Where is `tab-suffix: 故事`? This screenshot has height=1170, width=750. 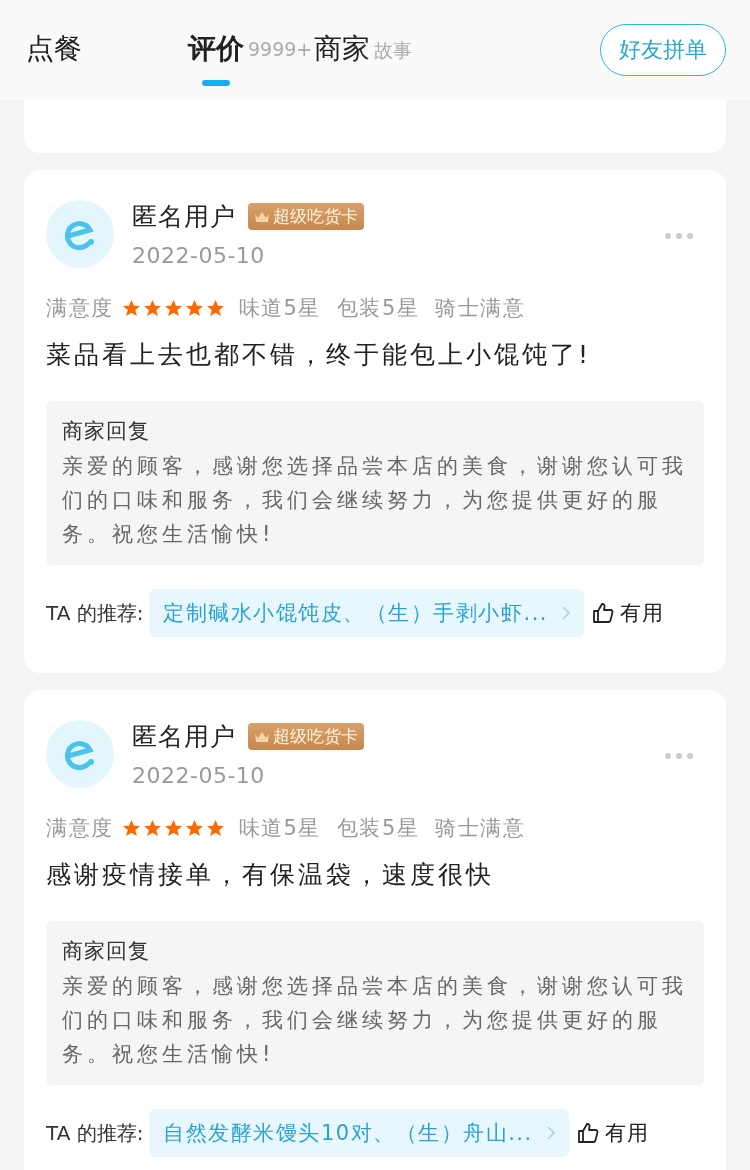
tab-suffix: 故事 is located at coordinates (393, 50).